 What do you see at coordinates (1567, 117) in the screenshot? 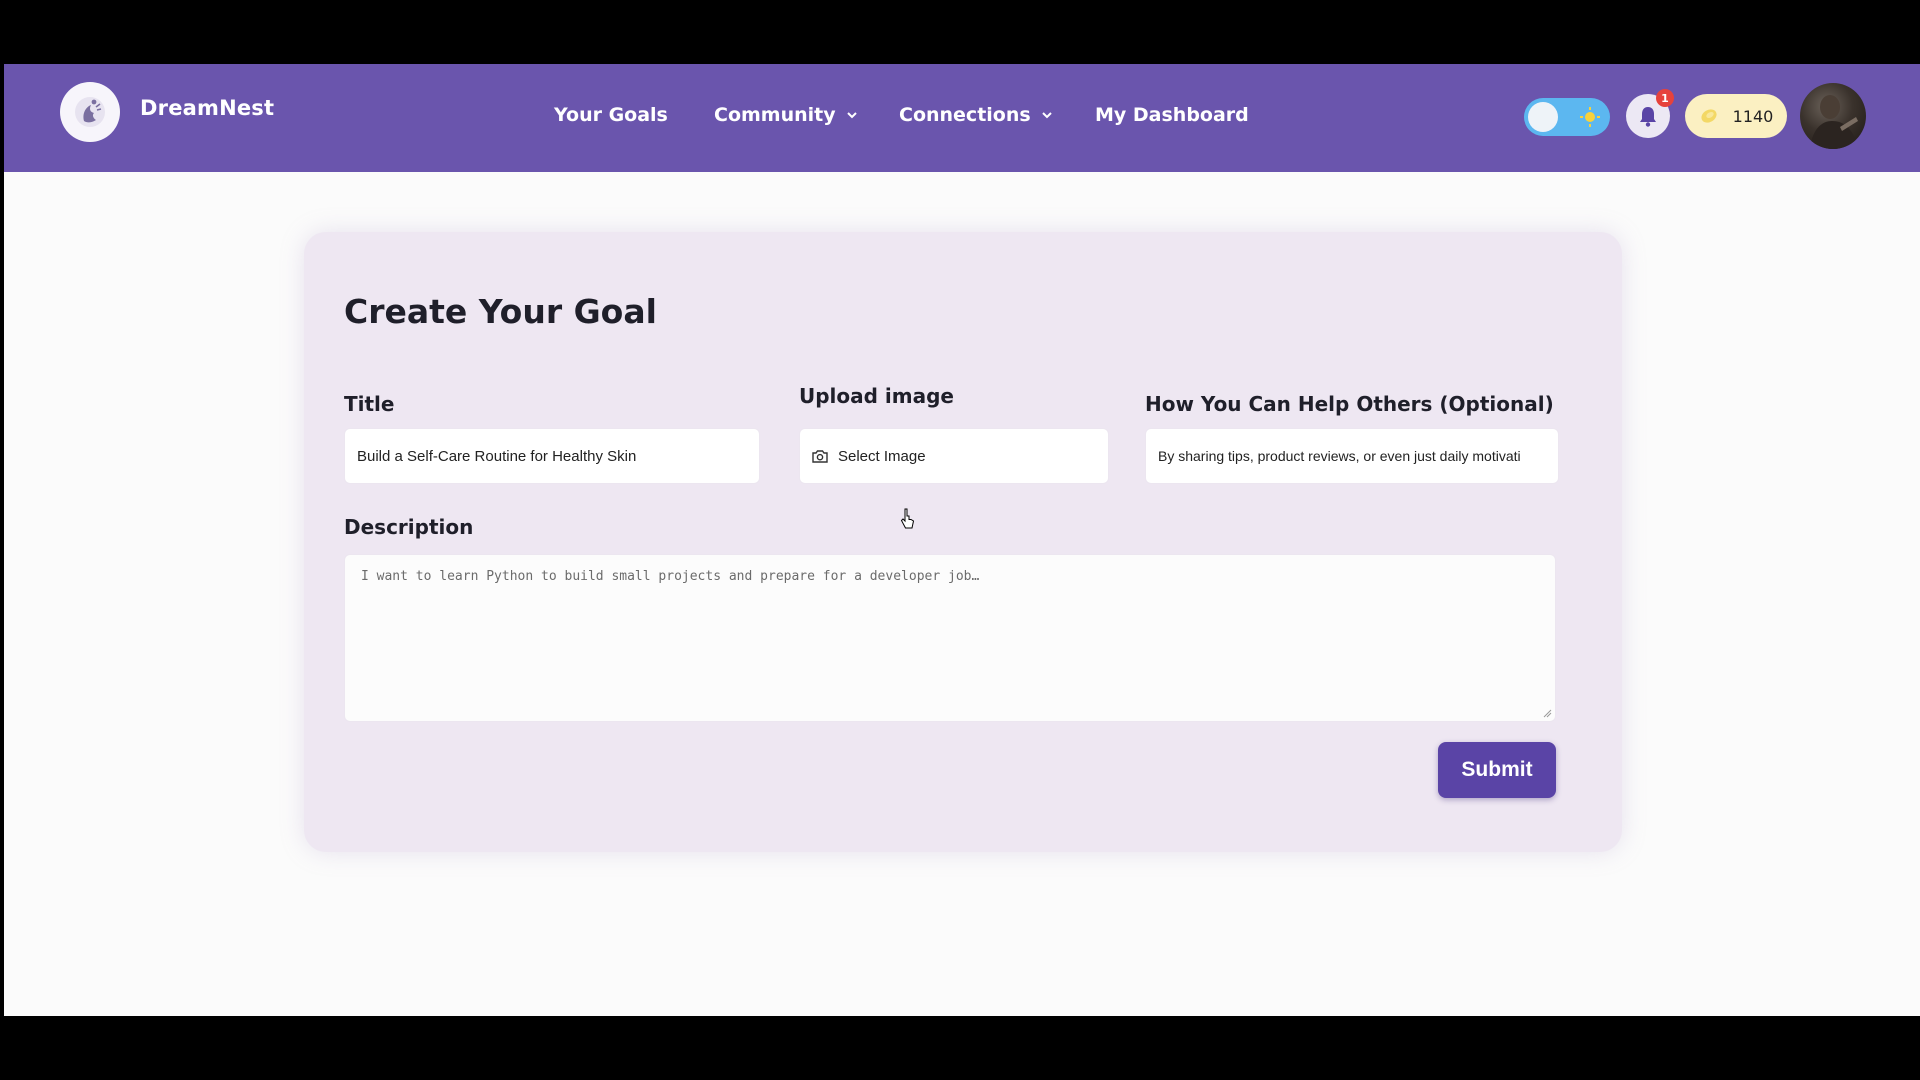
I see `theme-toggle` at bounding box center [1567, 117].